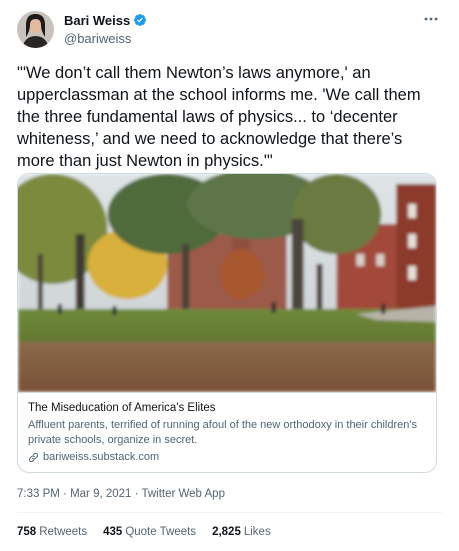 The image size is (459, 551). I want to click on author-names: Bari Weiss @bariweiss, so click(105, 28).